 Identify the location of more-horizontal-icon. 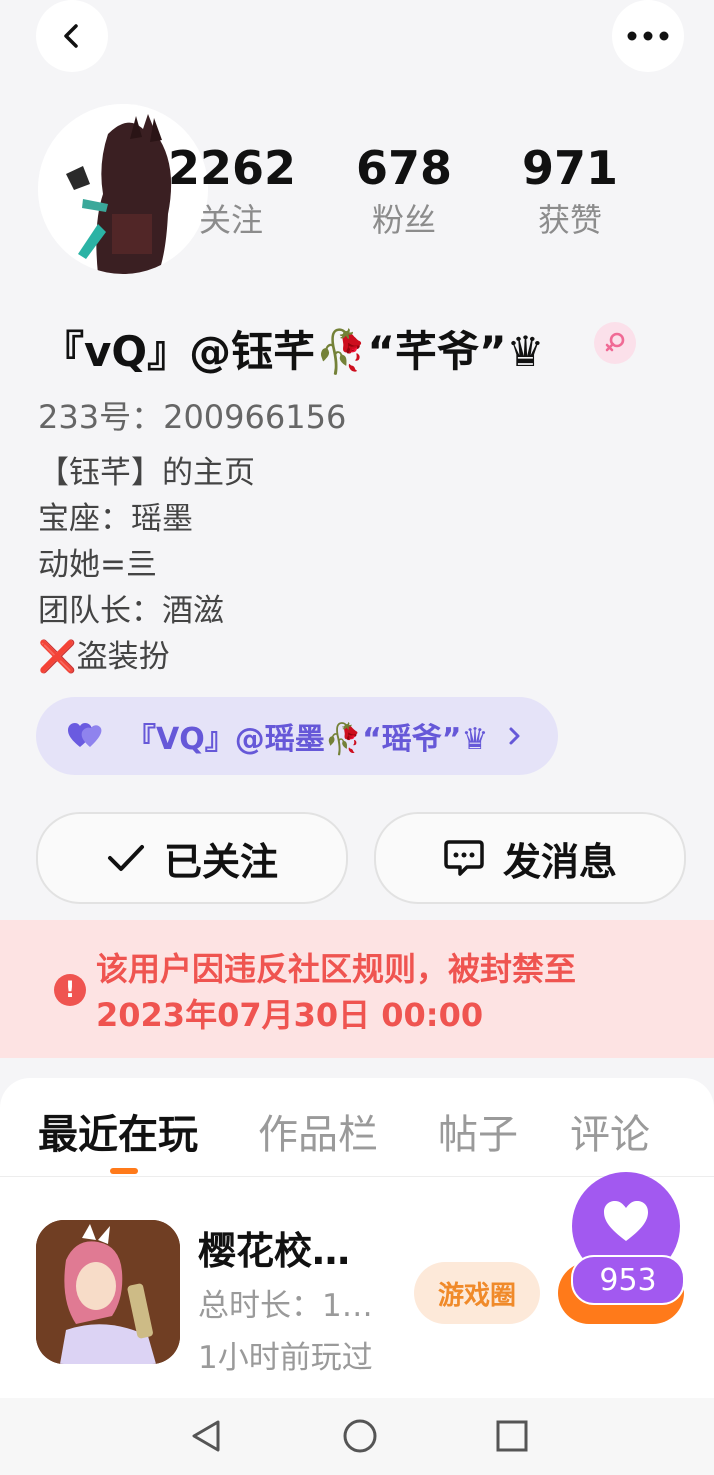
(648, 36).